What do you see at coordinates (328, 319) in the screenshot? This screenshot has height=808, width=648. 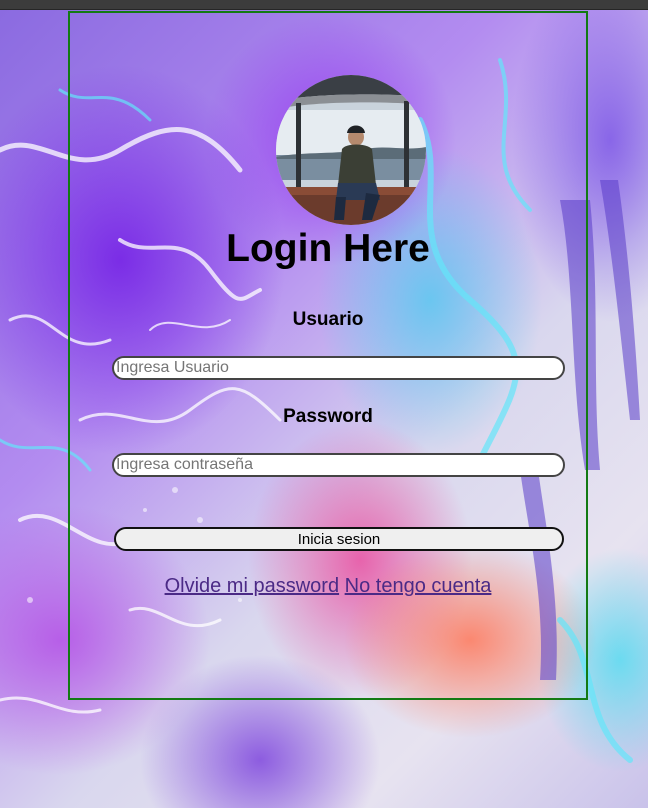 I see `username-label: Usuario` at bounding box center [328, 319].